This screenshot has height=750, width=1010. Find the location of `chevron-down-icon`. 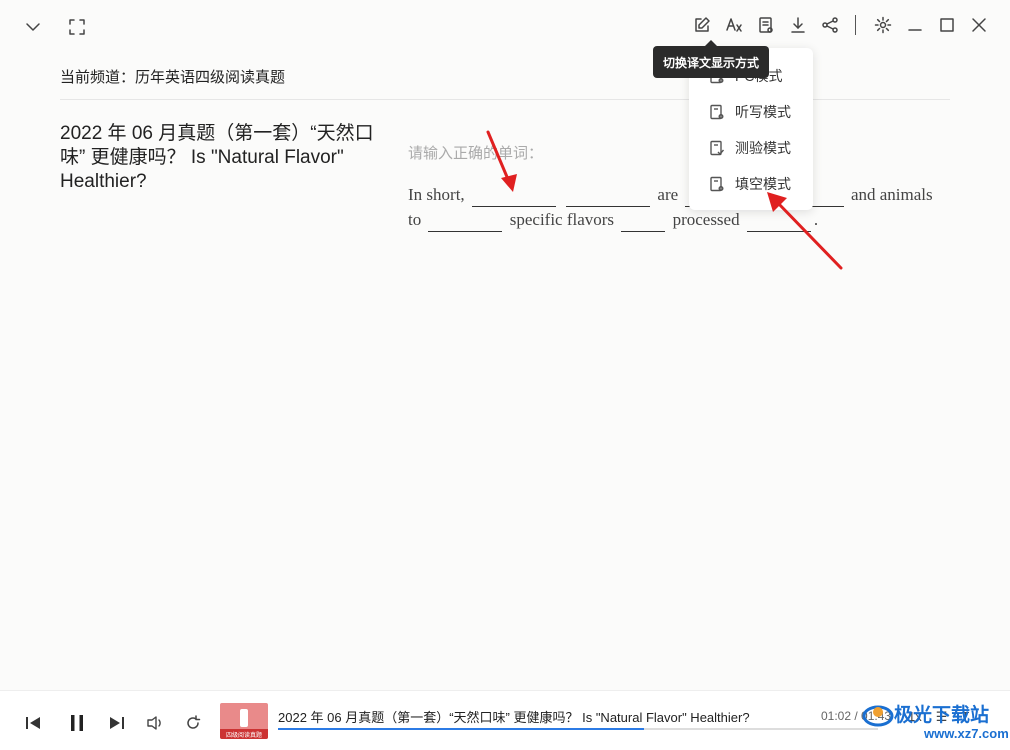

chevron-down-icon is located at coordinates (33, 27).